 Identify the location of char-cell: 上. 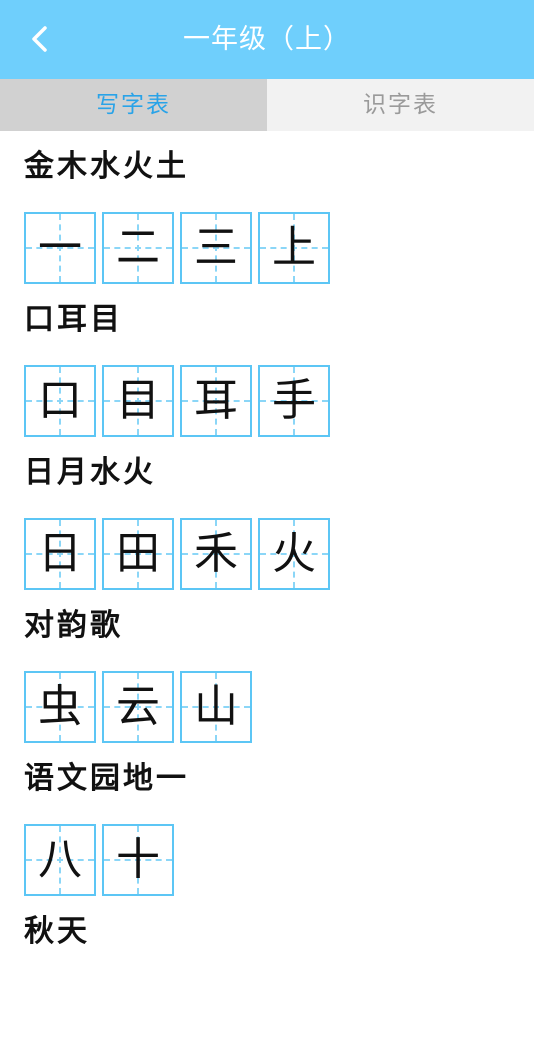
(294, 248).